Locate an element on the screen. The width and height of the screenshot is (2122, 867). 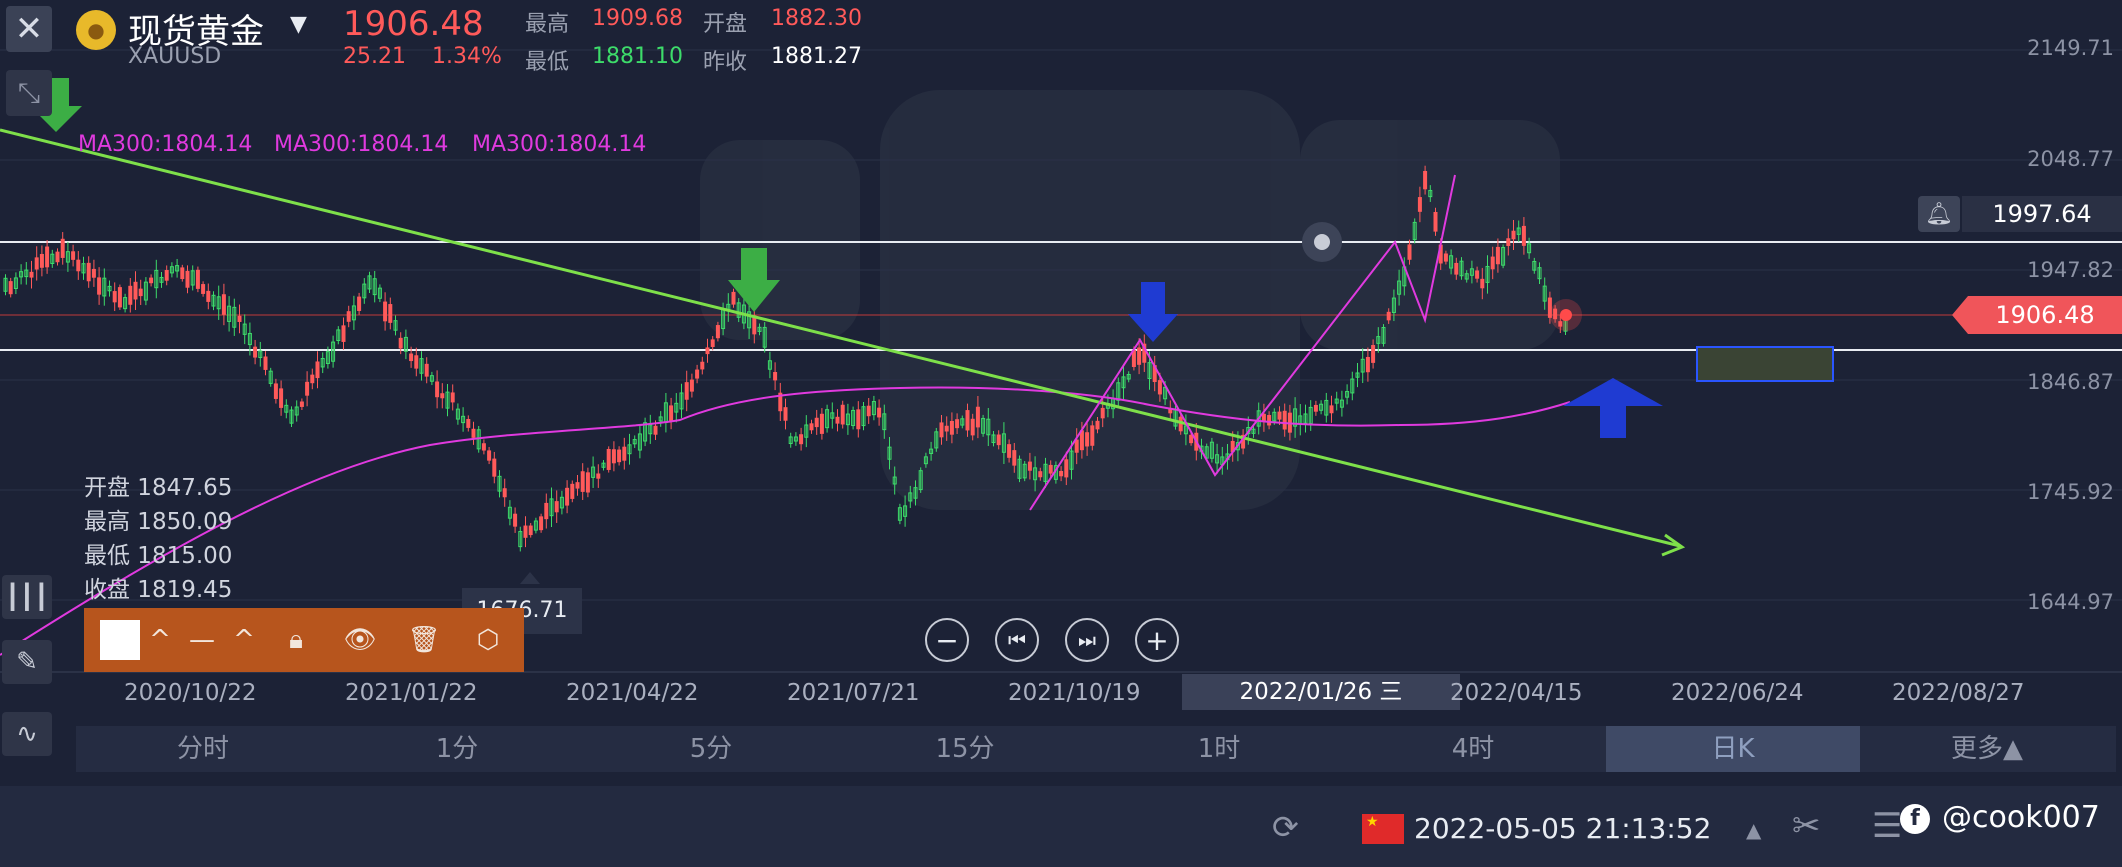
line-style-expand-icon: ^ is located at coordinates (244, 640).